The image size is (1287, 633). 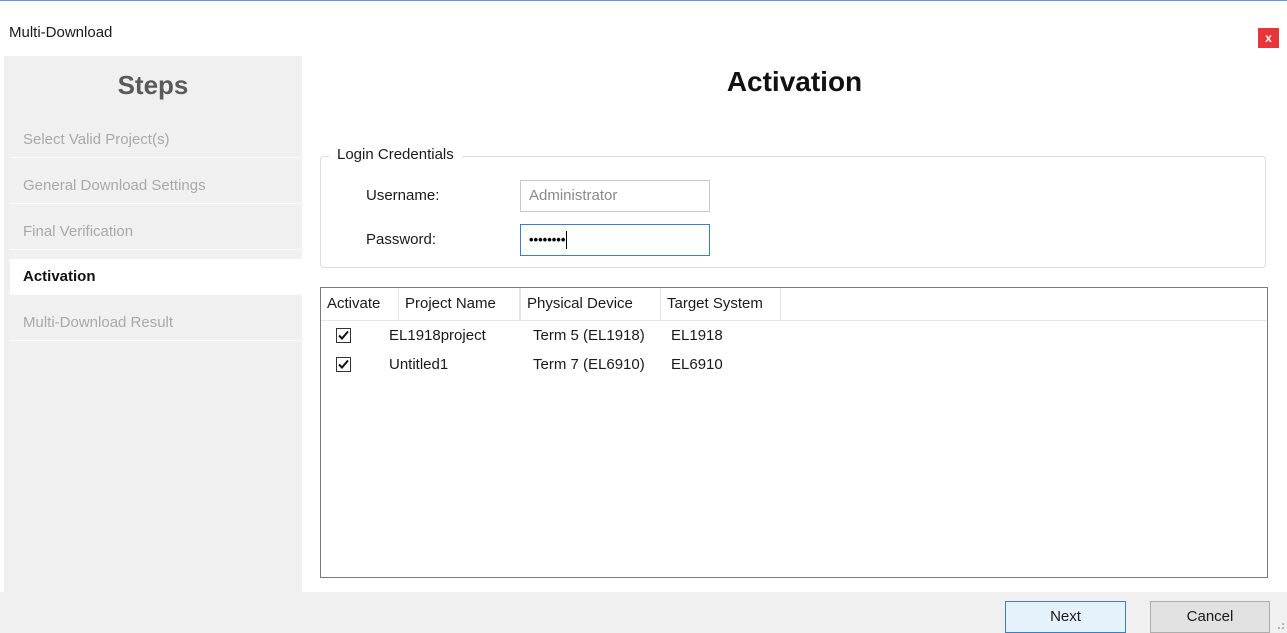 I want to click on physical-device-cell: Term 5 (EL1918), so click(x=589, y=335).